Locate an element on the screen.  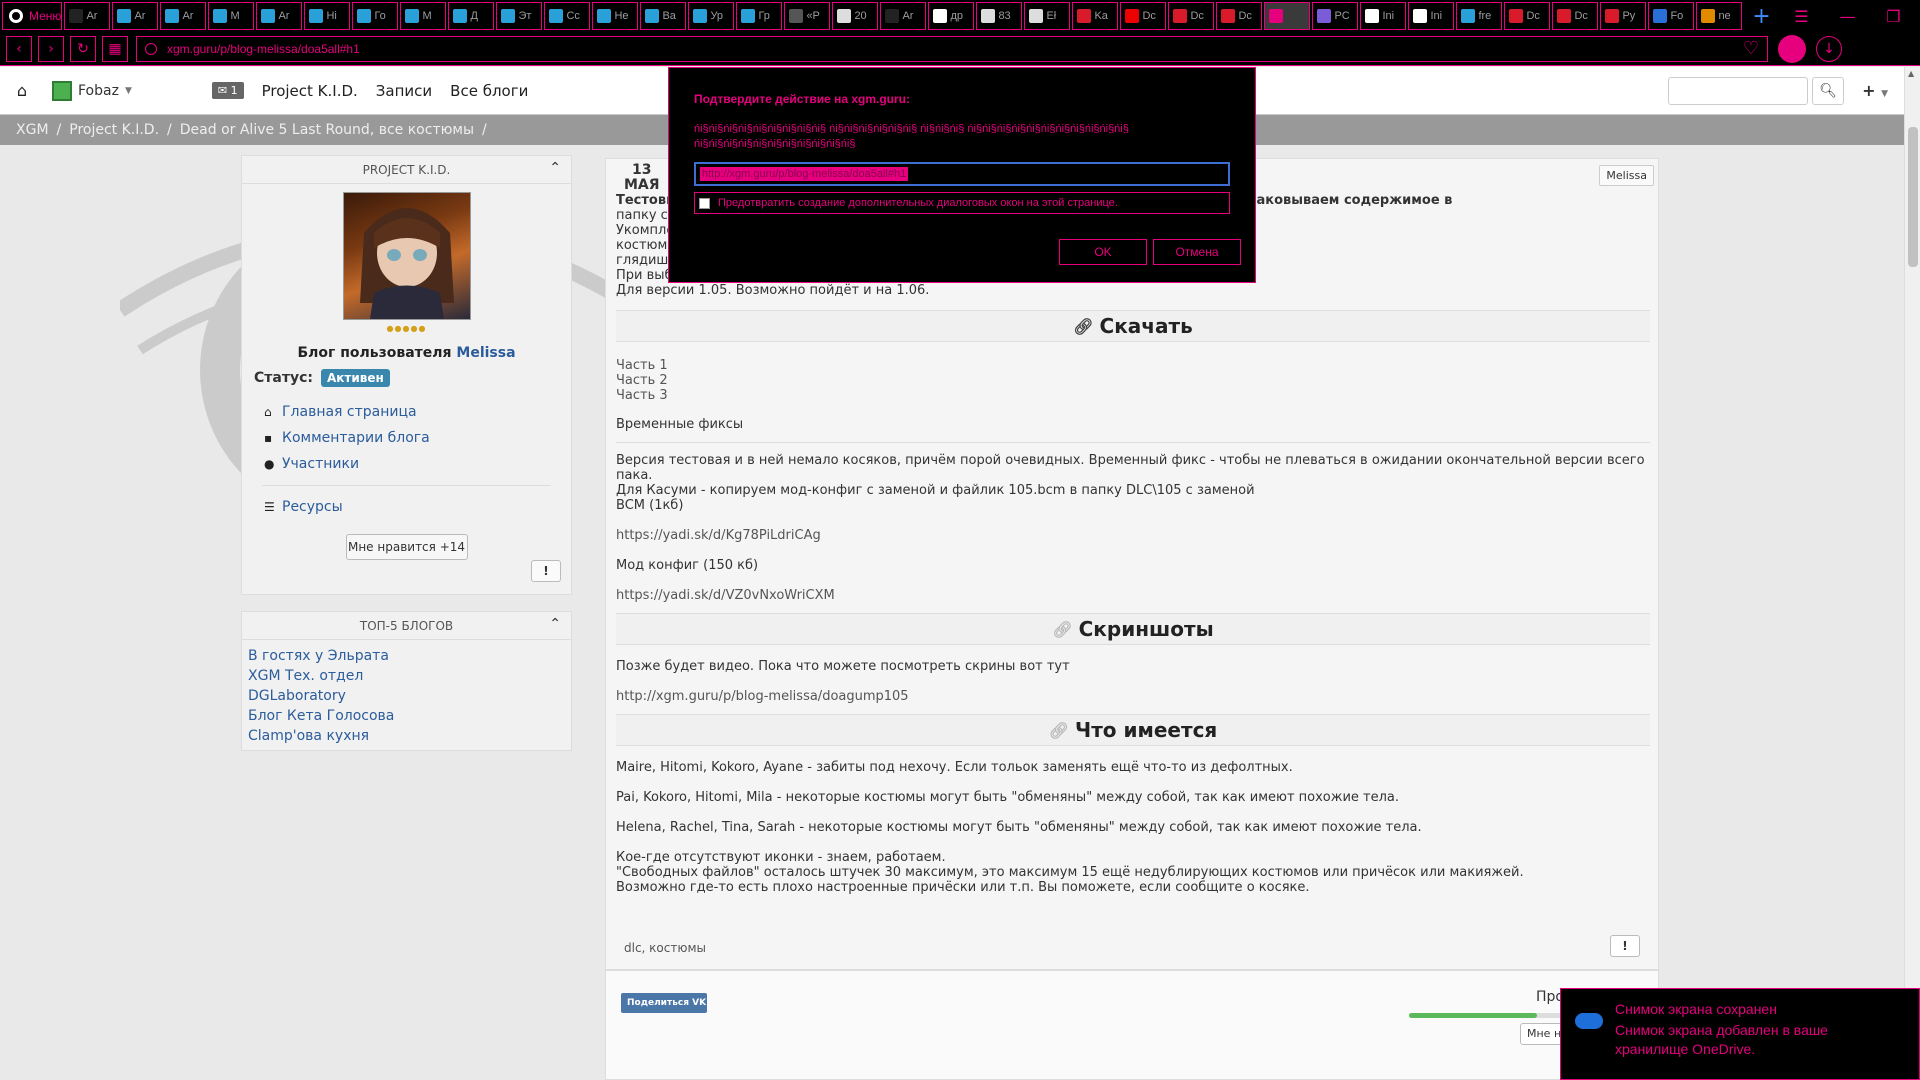
browser-tab: Ka is located at coordinates (1095, 16).